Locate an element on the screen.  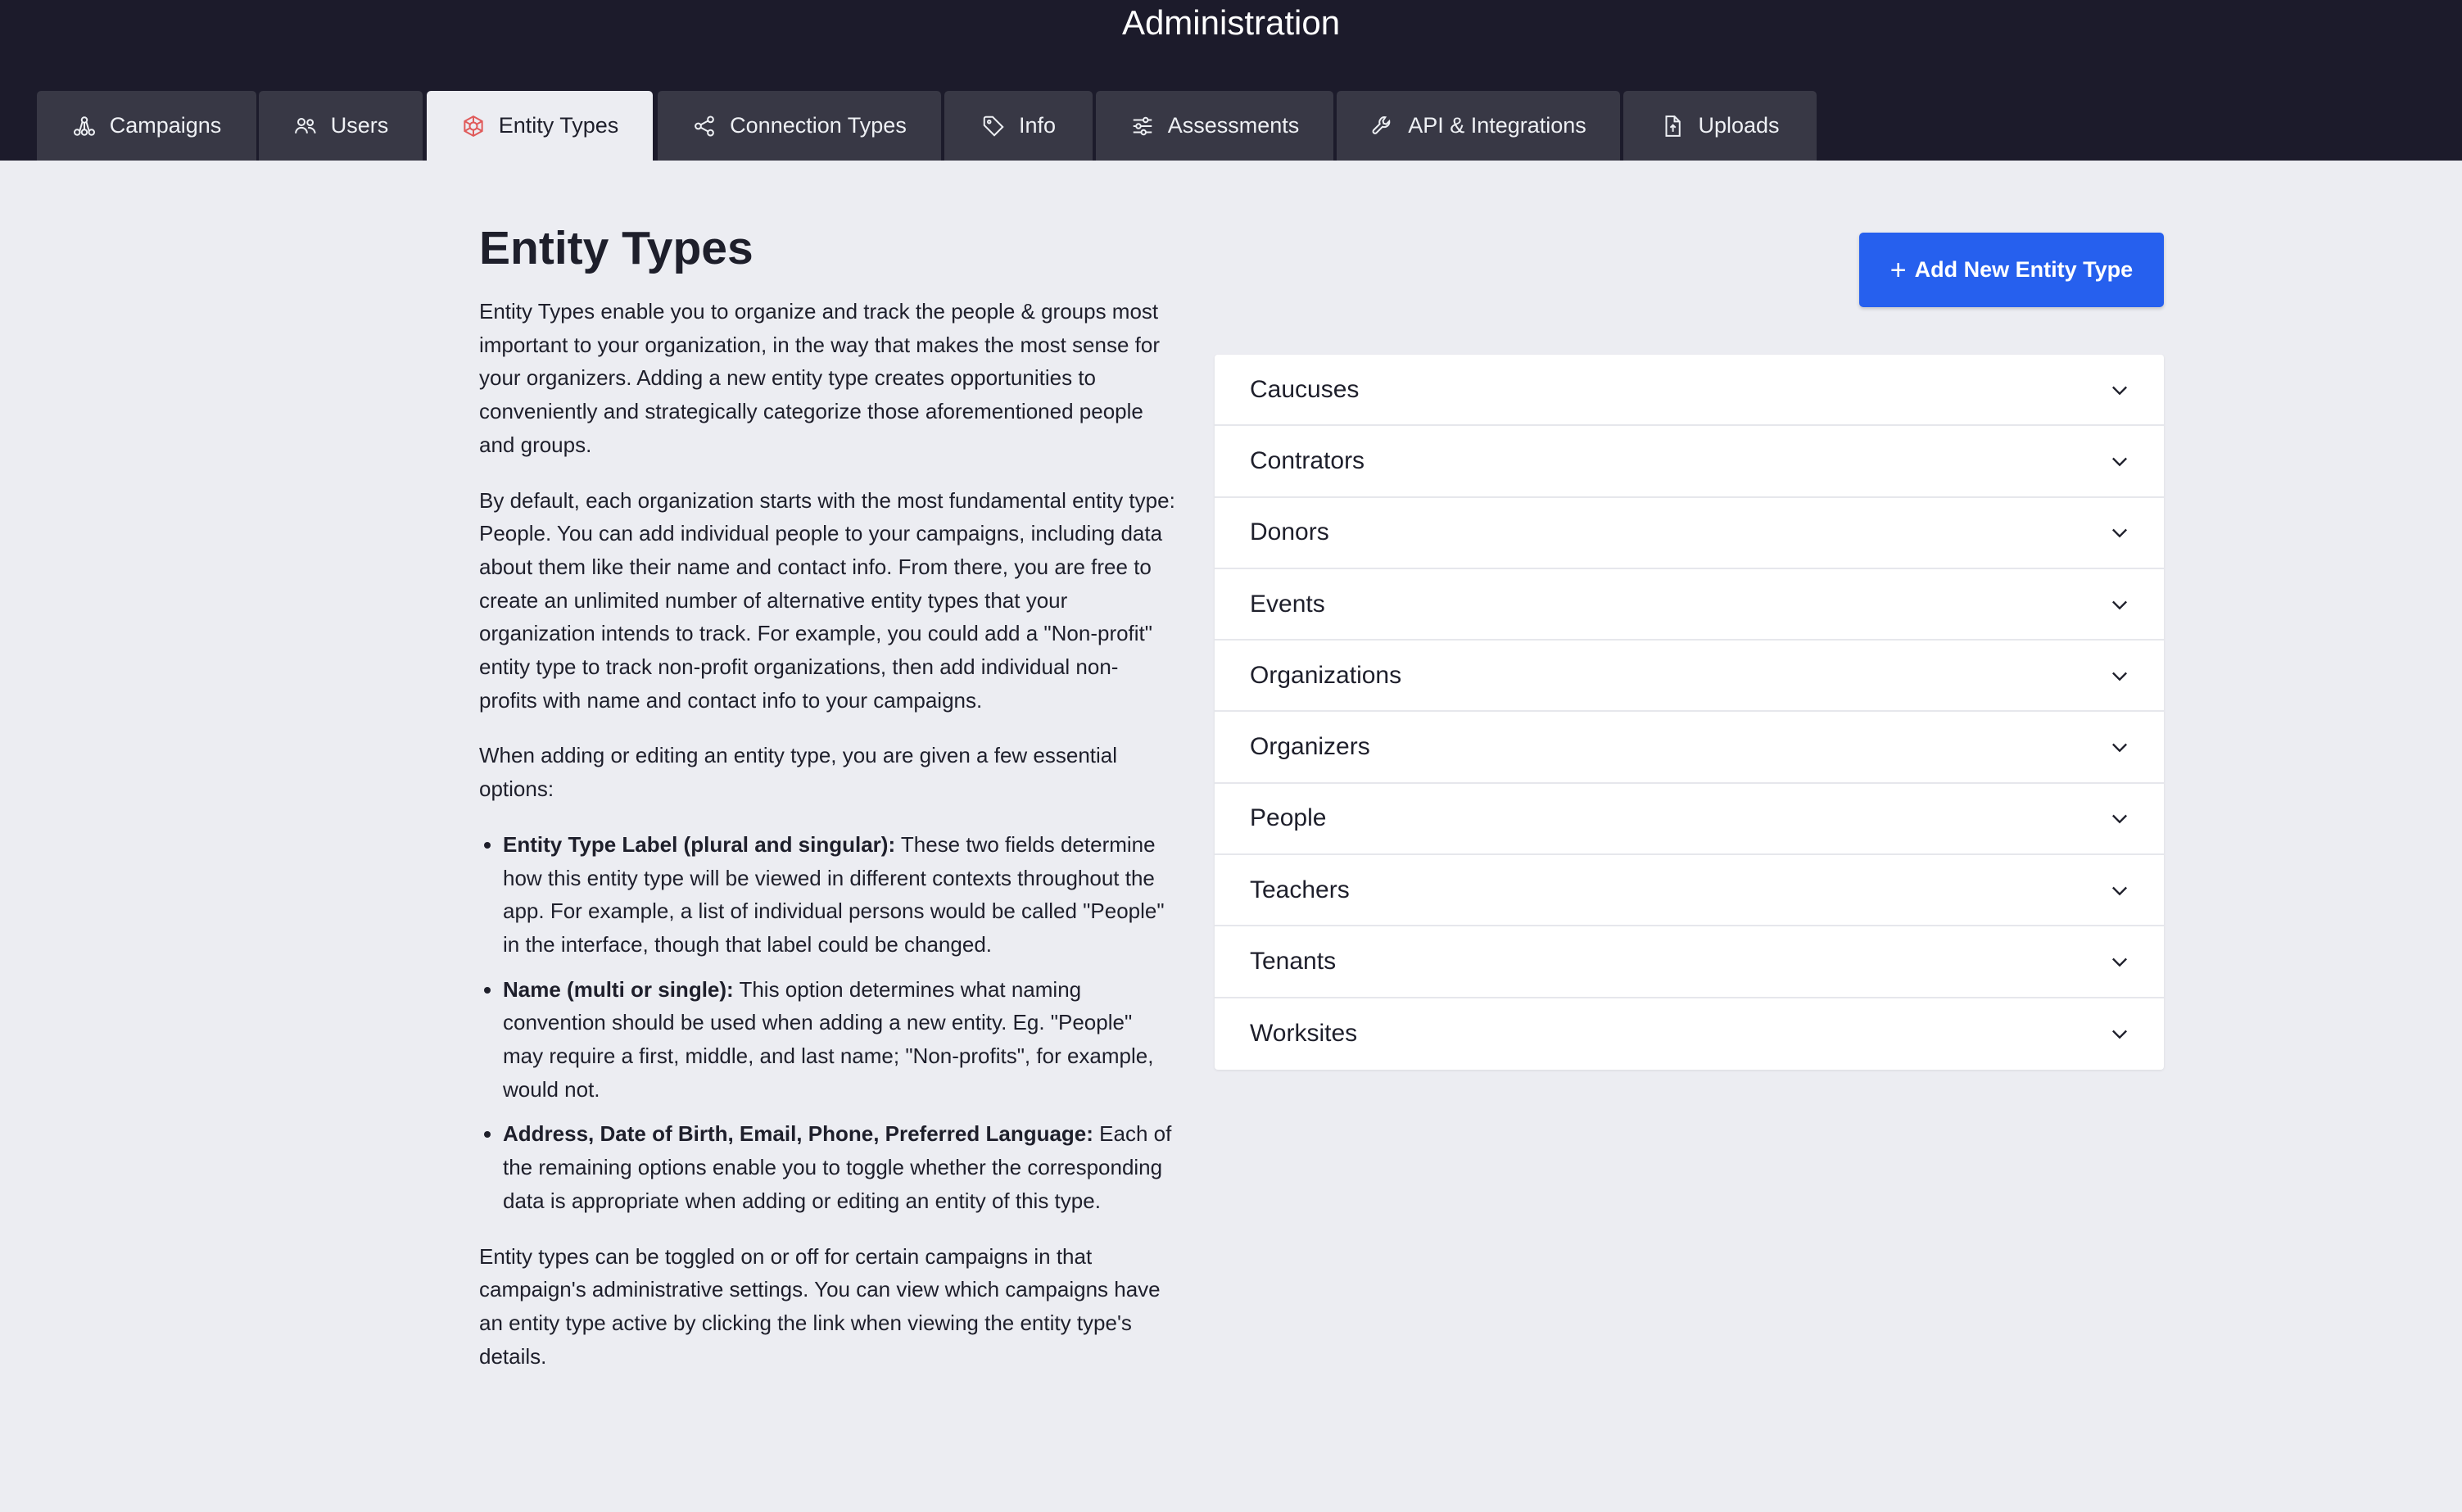
hierarchy-icon is located at coordinates (84, 125).